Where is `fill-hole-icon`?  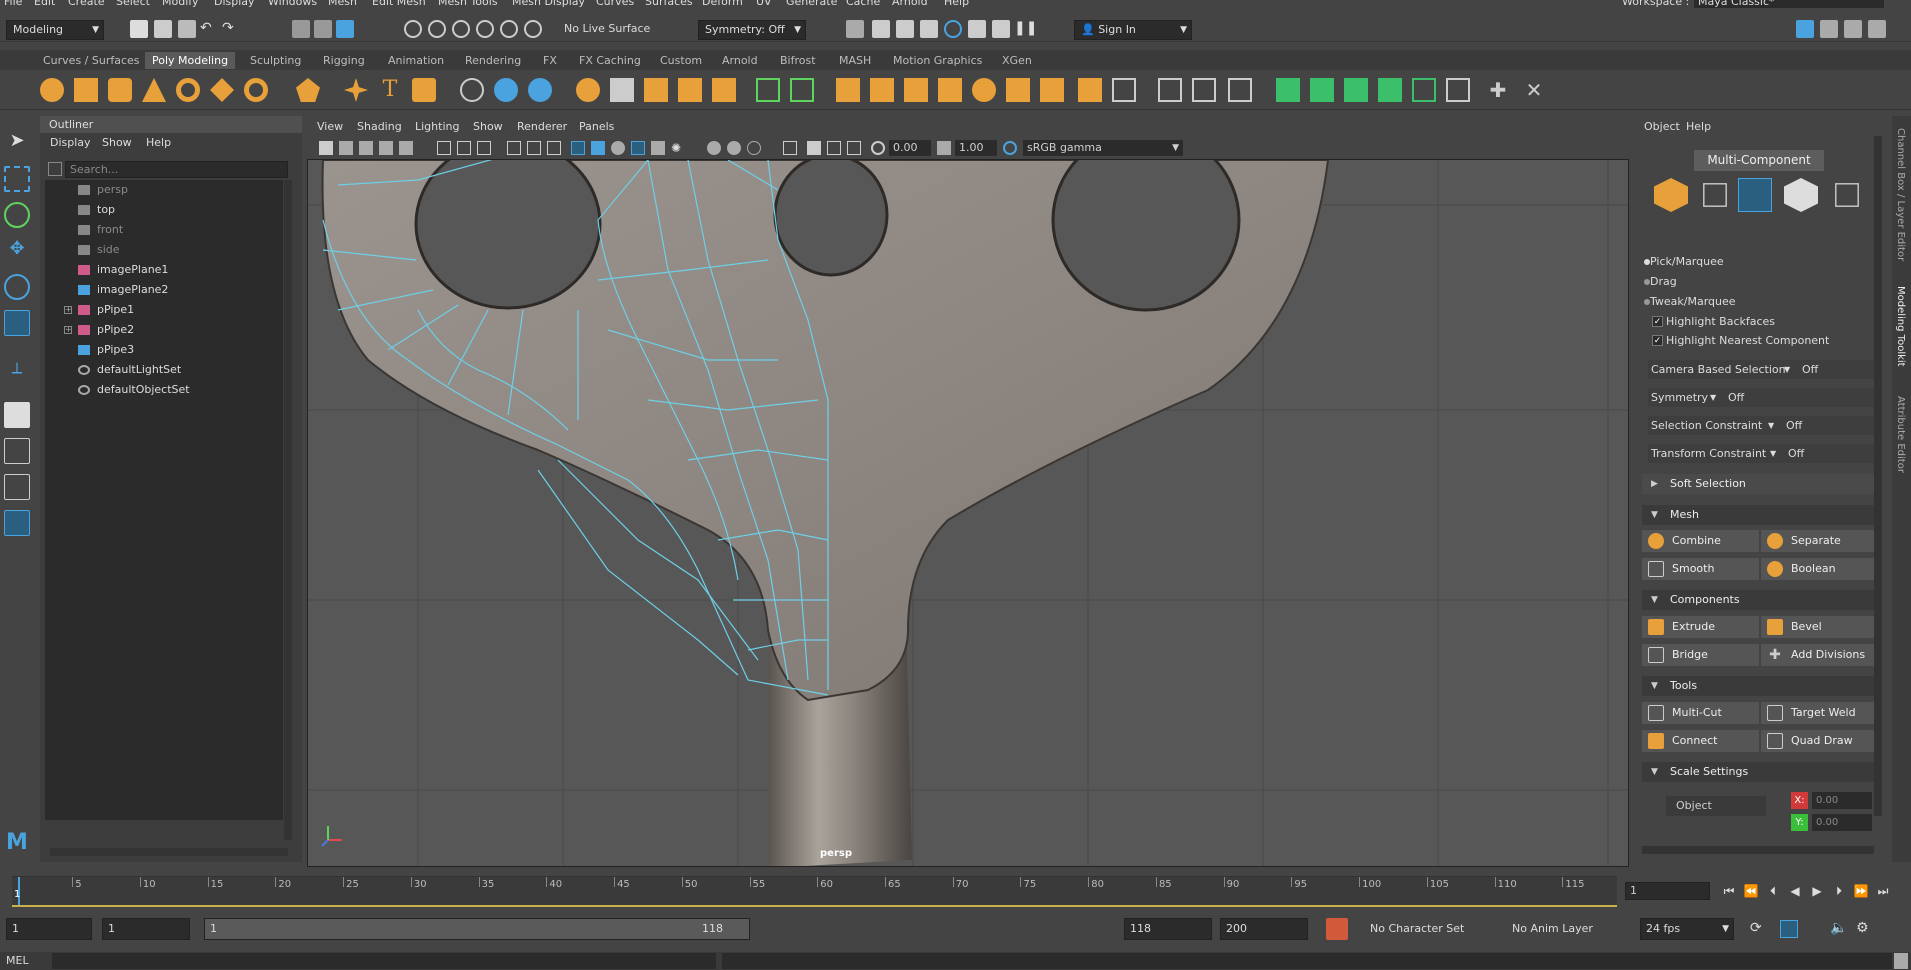 fill-hole-icon is located at coordinates (768, 90).